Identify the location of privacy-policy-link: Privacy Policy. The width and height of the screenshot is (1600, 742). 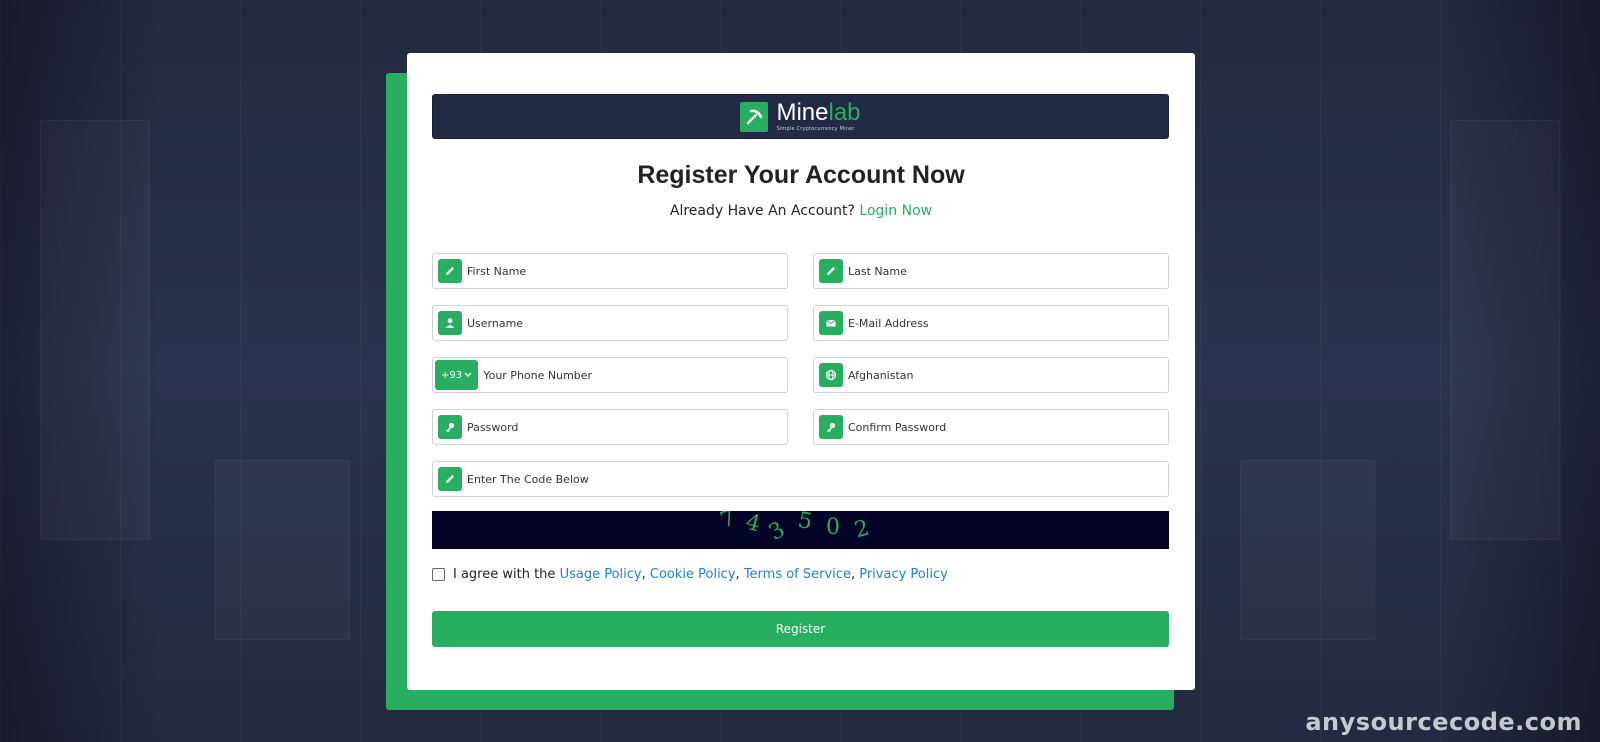
(903, 574).